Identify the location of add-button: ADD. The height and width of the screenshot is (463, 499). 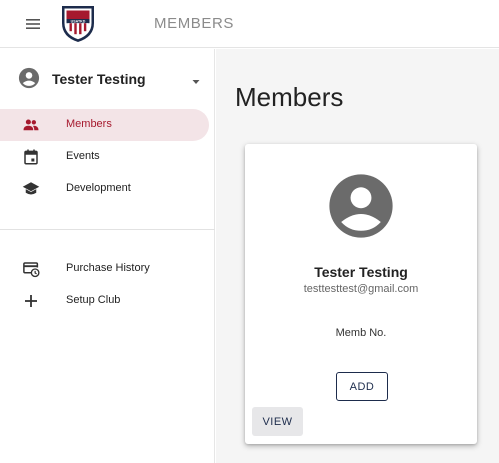
(362, 386).